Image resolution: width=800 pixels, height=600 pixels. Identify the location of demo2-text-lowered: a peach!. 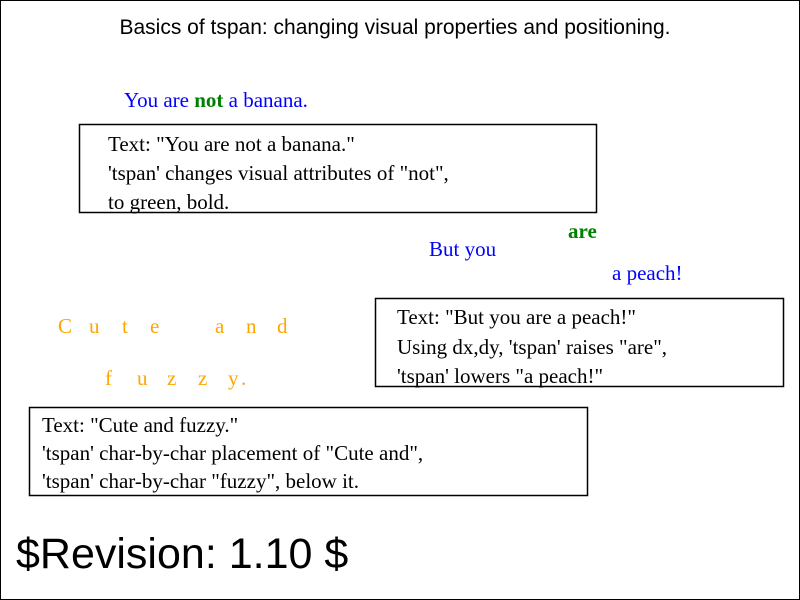
(647, 273).